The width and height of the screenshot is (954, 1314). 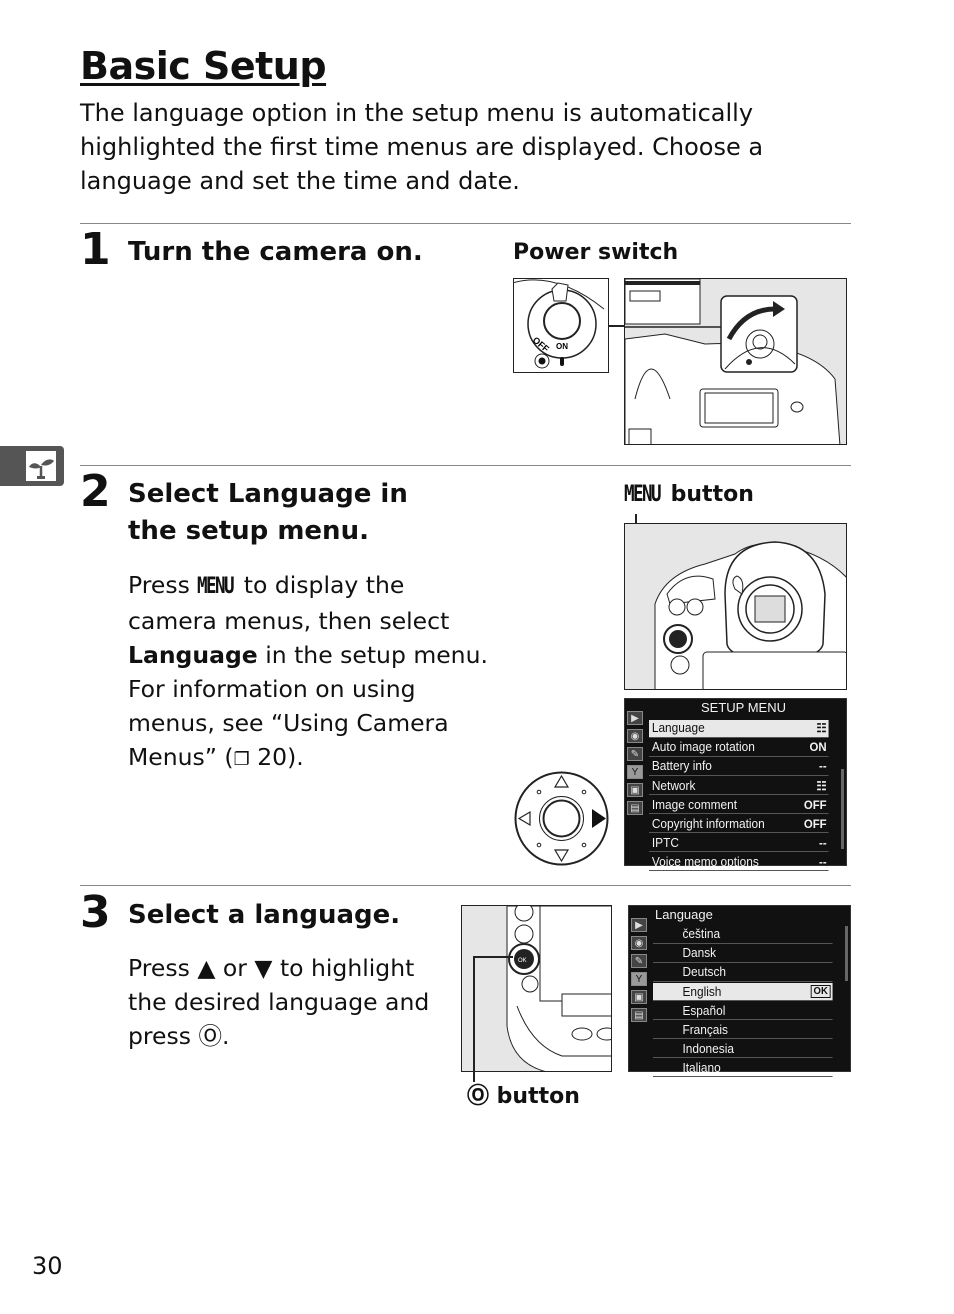 What do you see at coordinates (41, 466) in the screenshot?
I see `sprout-icon` at bounding box center [41, 466].